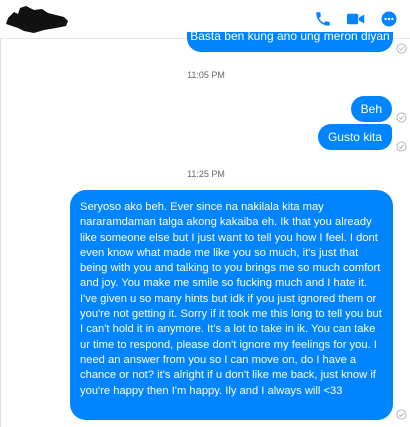  Describe the element at coordinates (389, 19) in the screenshot. I see `info-icon` at that location.